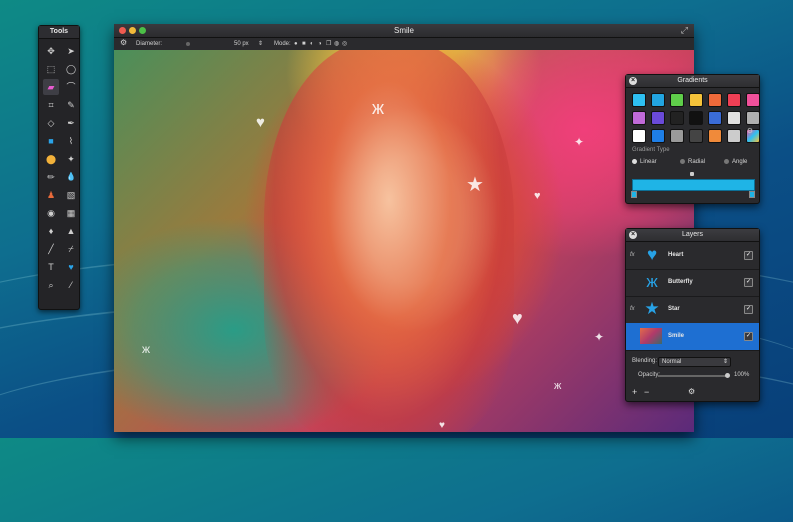 This screenshot has height=522, width=793. What do you see at coordinates (241, 44) in the screenshot?
I see `diameter-value: 50 px` at bounding box center [241, 44].